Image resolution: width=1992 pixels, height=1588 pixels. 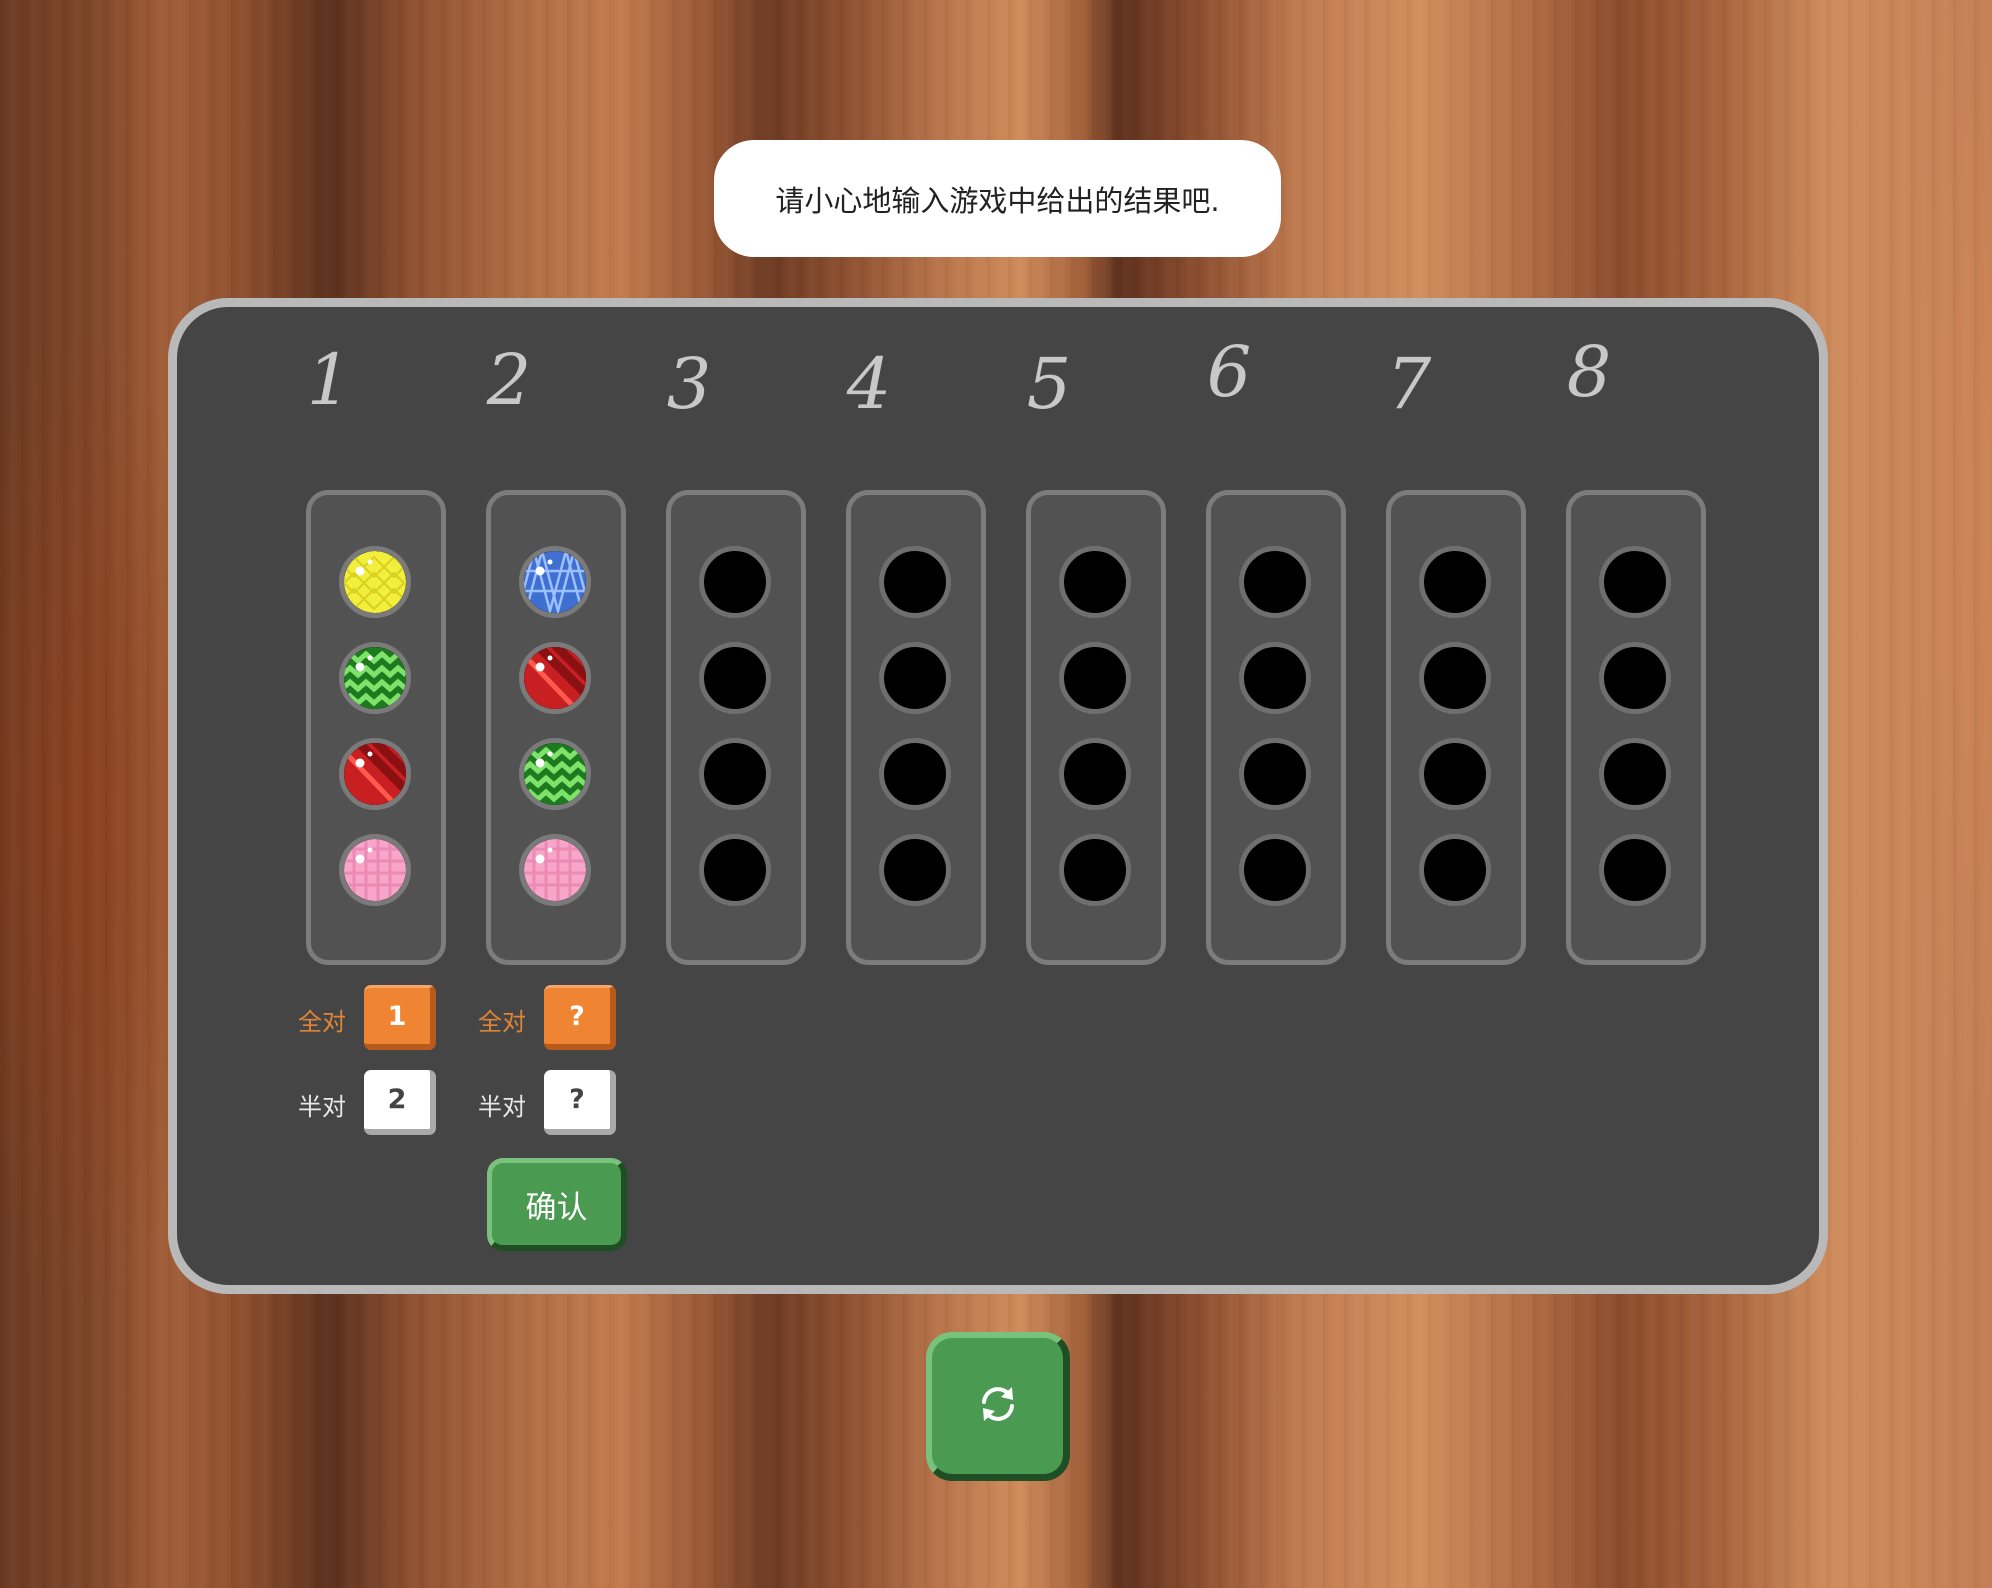 What do you see at coordinates (556, 1207) in the screenshot?
I see `confirm-label: 确认` at bounding box center [556, 1207].